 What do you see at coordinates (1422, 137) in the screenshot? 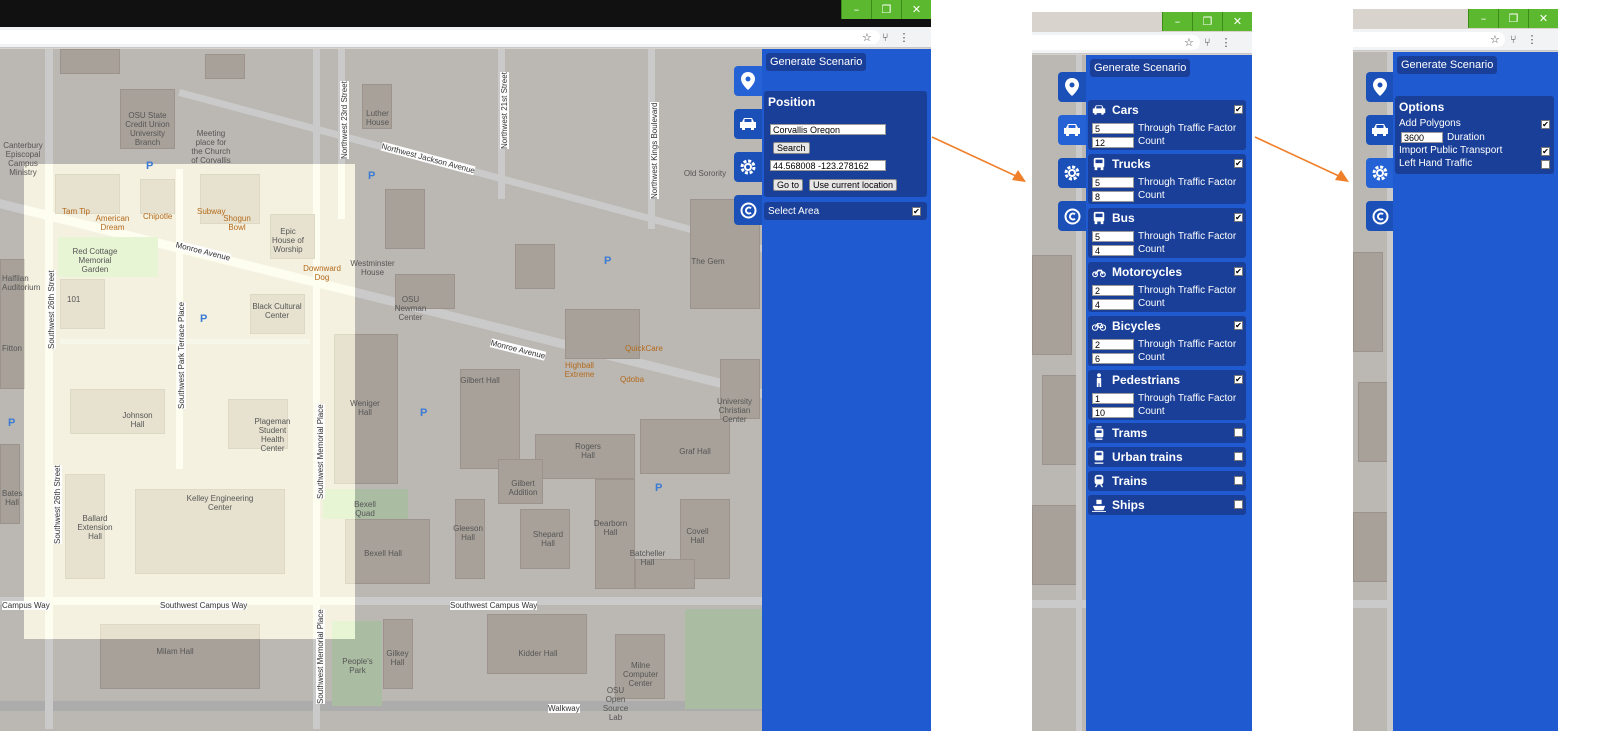
I see `duration-input: 3600` at bounding box center [1422, 137].